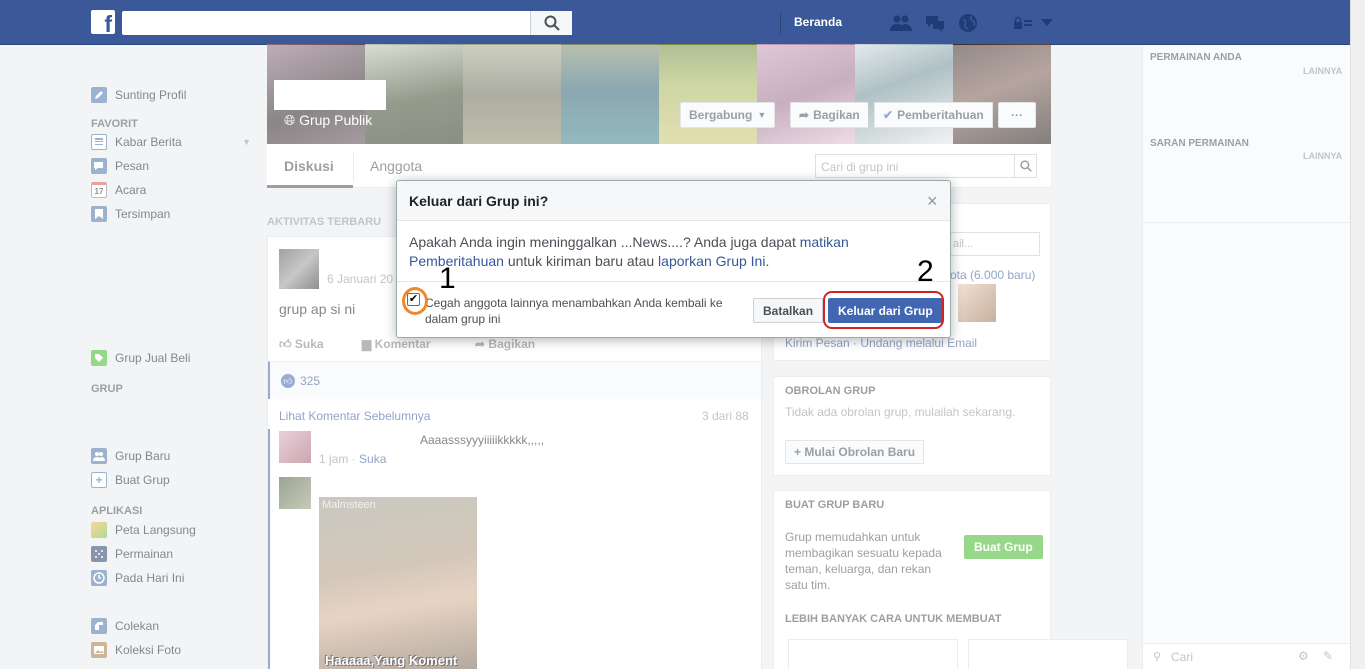  I want to click on dialog-title: Keluar dari Grup ini?, so click(479, 201).